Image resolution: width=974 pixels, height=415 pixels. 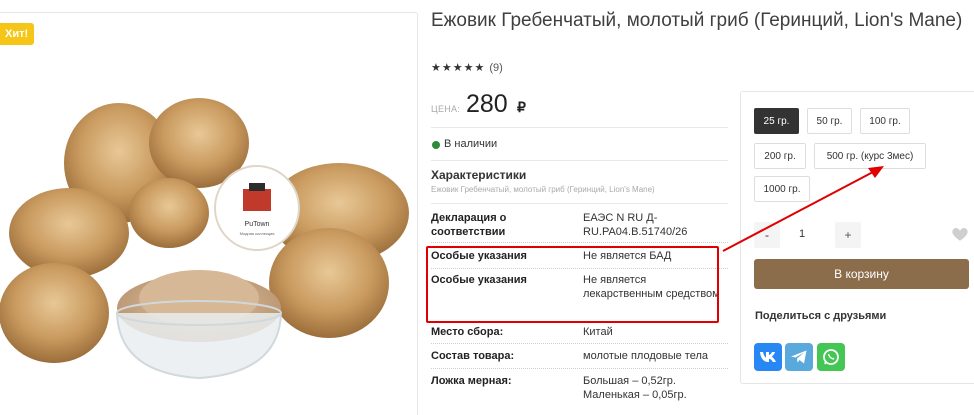 What do you see at coordinates (870, 156) in the screenshot?
I see `weight-option-500g: 500 гр. (курс 3мес)` at bounding box center [870, 156].